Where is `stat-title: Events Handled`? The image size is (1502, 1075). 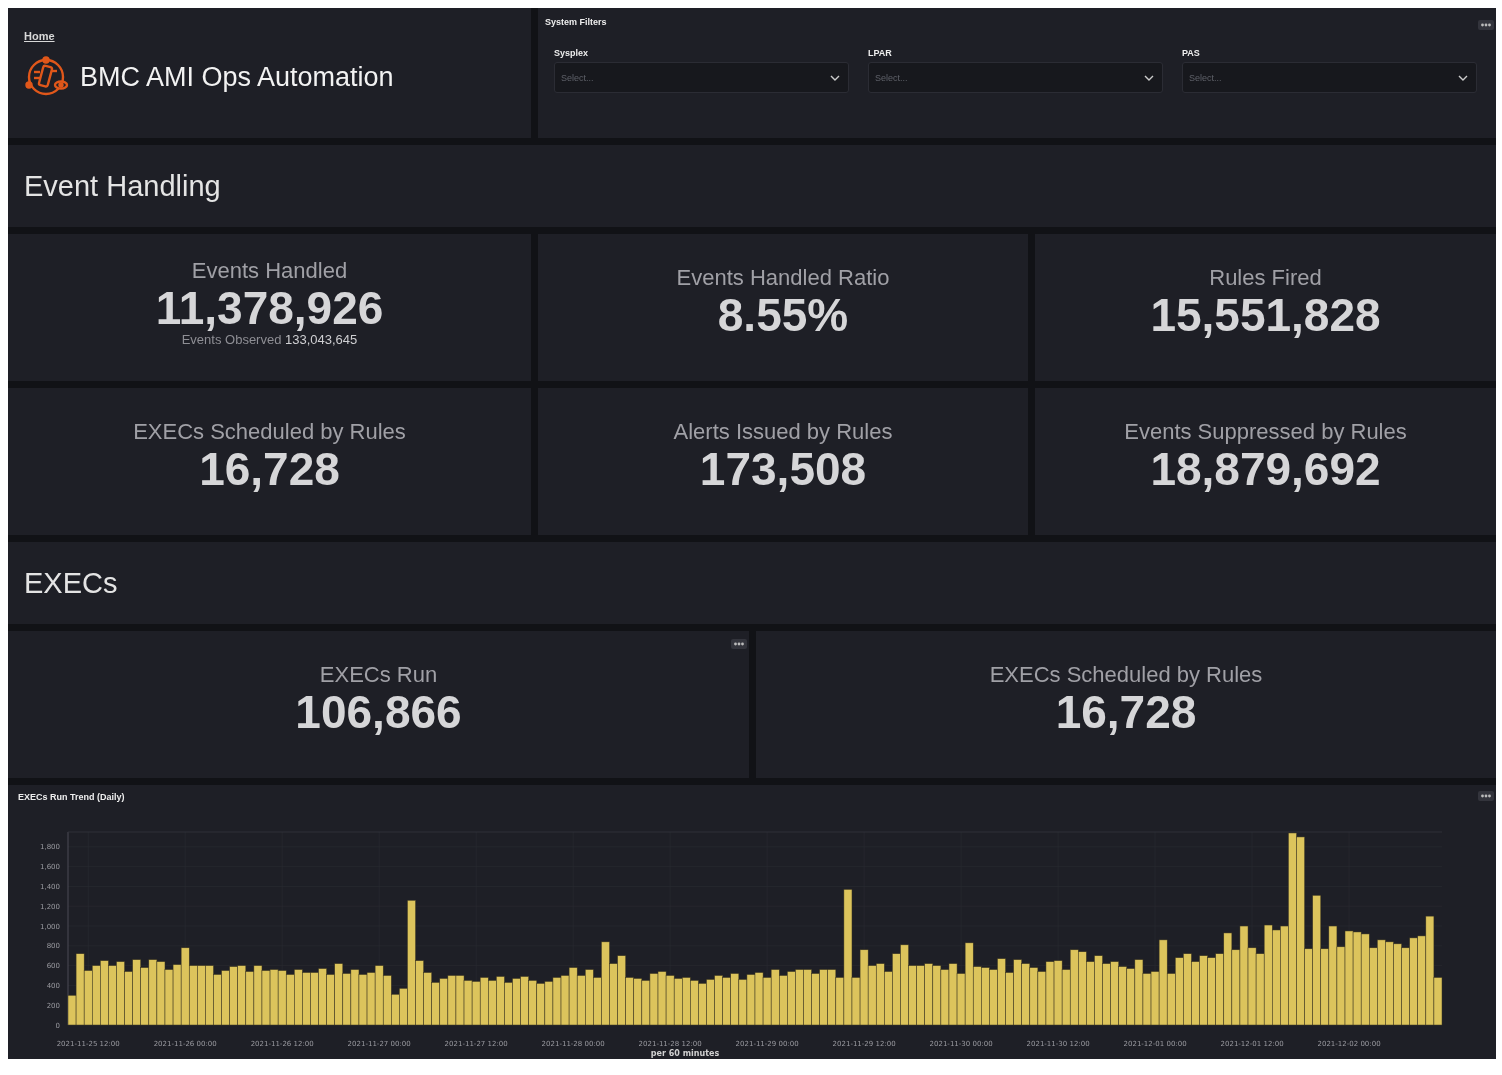 stat-title: Events Handled is located at coordinates (269, 270).